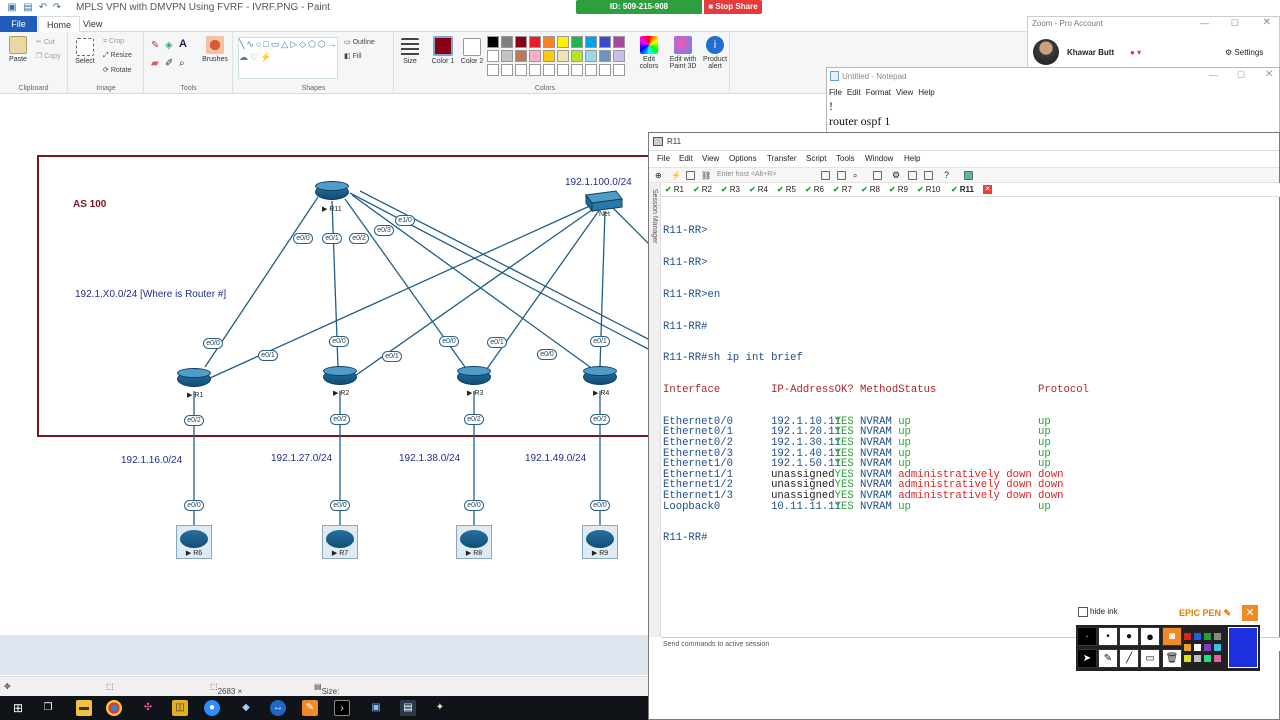 Image resolution: width=1280 pixels, height=720 pixels. What do you see at coordinates (57, 7) in the screenshot?
I see `redo-icon: ↷` at bounding box center [57, 7].